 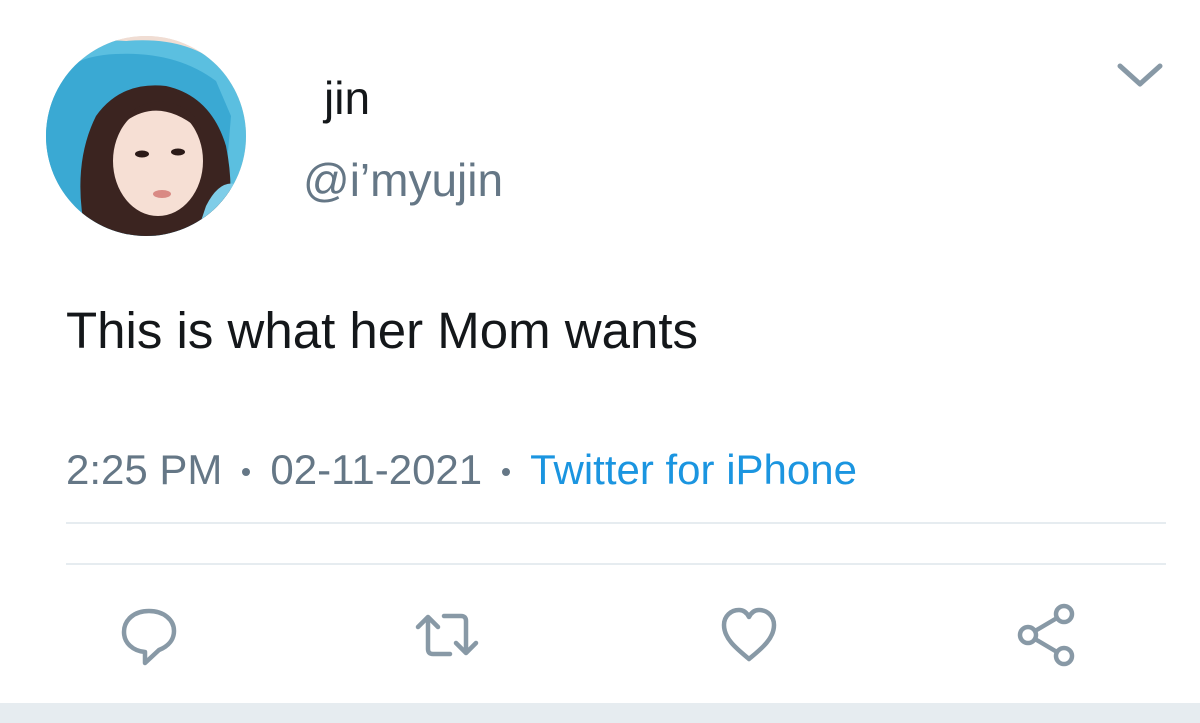 I want to click on heart-icon, so click(x=749, y=634).